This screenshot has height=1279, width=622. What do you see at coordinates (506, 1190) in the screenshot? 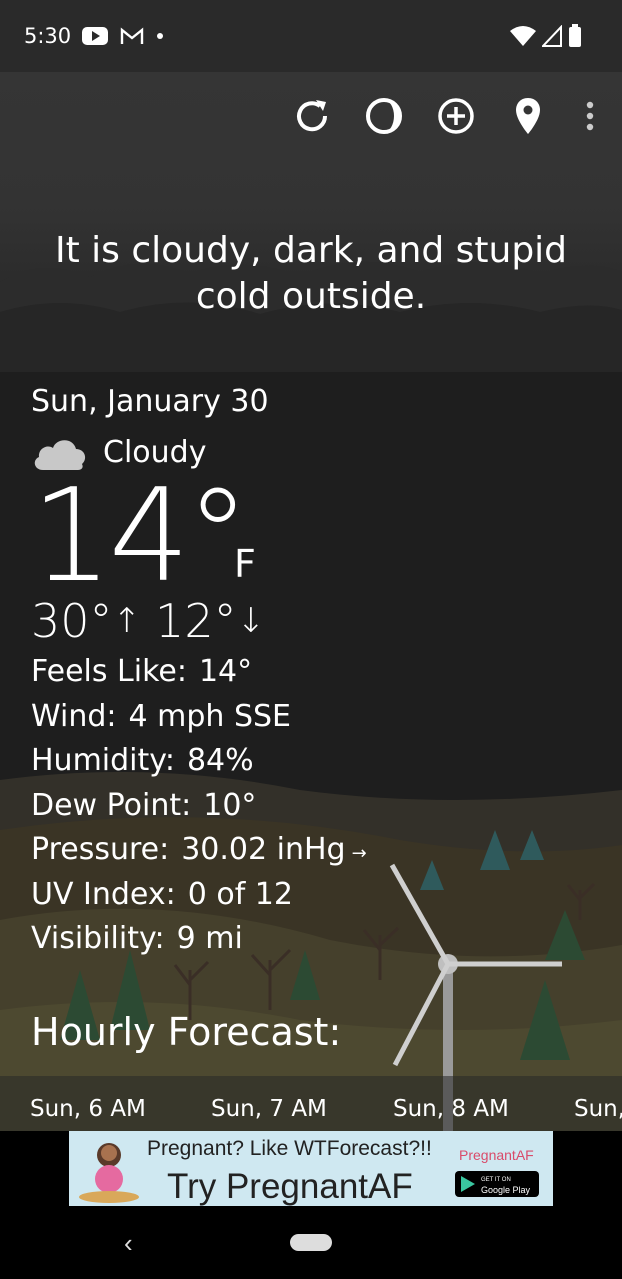
I see `store-badge-name: Google Play` at bounding box center [506, 1190].